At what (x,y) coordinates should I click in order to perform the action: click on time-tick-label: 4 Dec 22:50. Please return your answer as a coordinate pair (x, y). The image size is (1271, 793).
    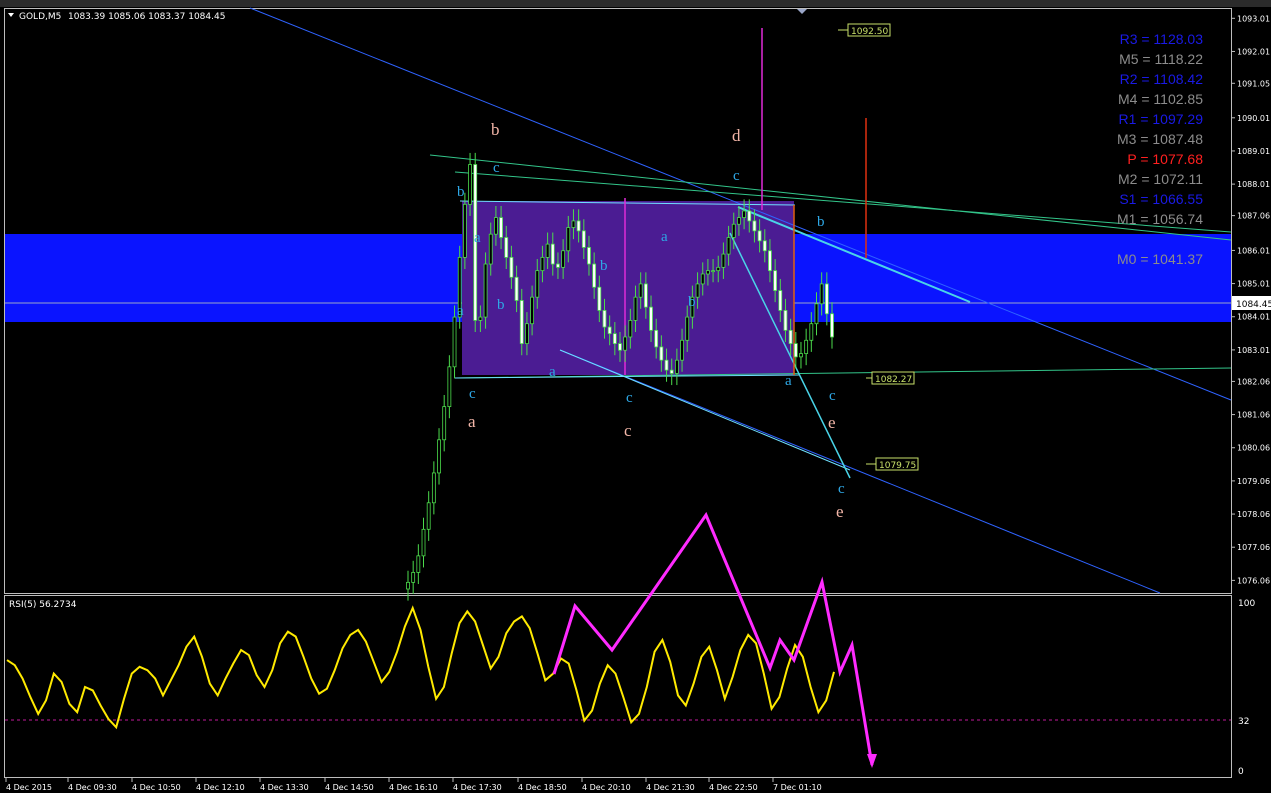
    Looking at the image, I should click on (733, 787).